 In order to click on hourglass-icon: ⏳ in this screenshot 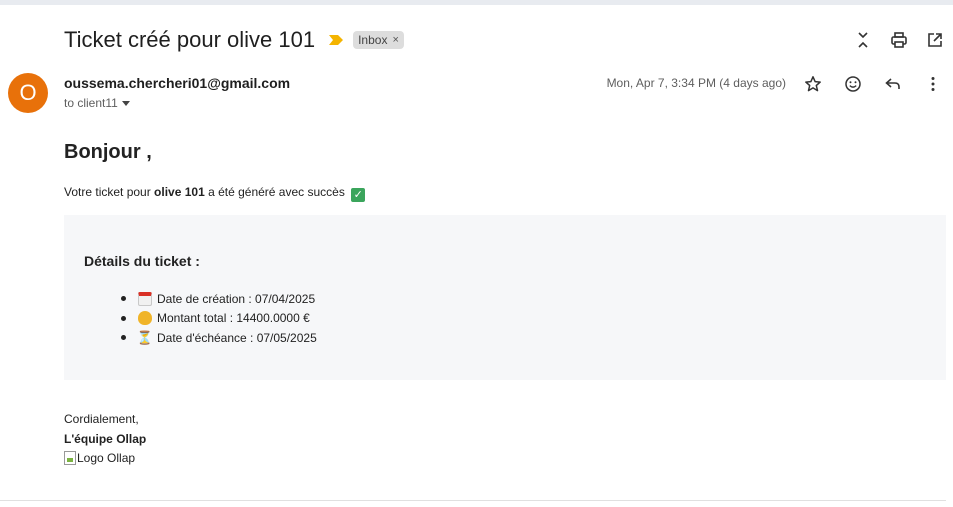, I will do `click(145, 337)`.